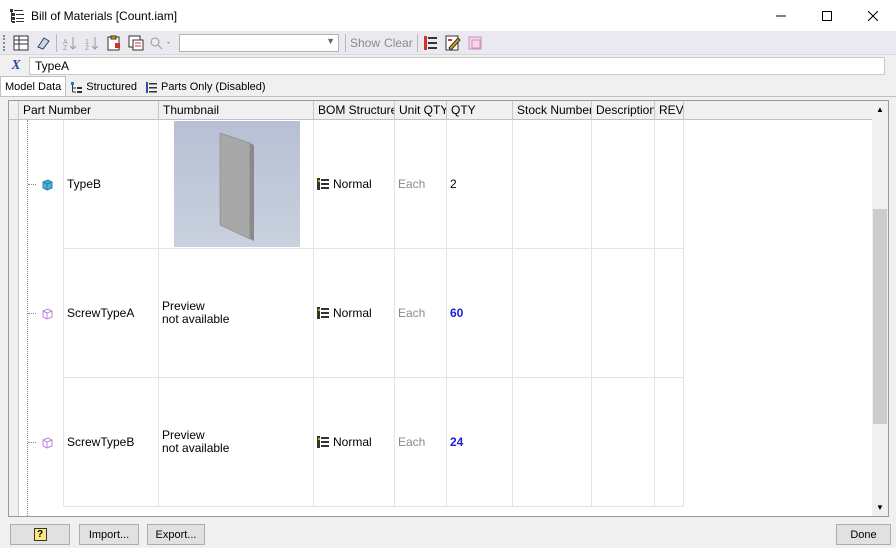 Image resolution: width=896 pixels, height=548 pixels. I want to click on column-header-rev: REV, so click(669, 110).